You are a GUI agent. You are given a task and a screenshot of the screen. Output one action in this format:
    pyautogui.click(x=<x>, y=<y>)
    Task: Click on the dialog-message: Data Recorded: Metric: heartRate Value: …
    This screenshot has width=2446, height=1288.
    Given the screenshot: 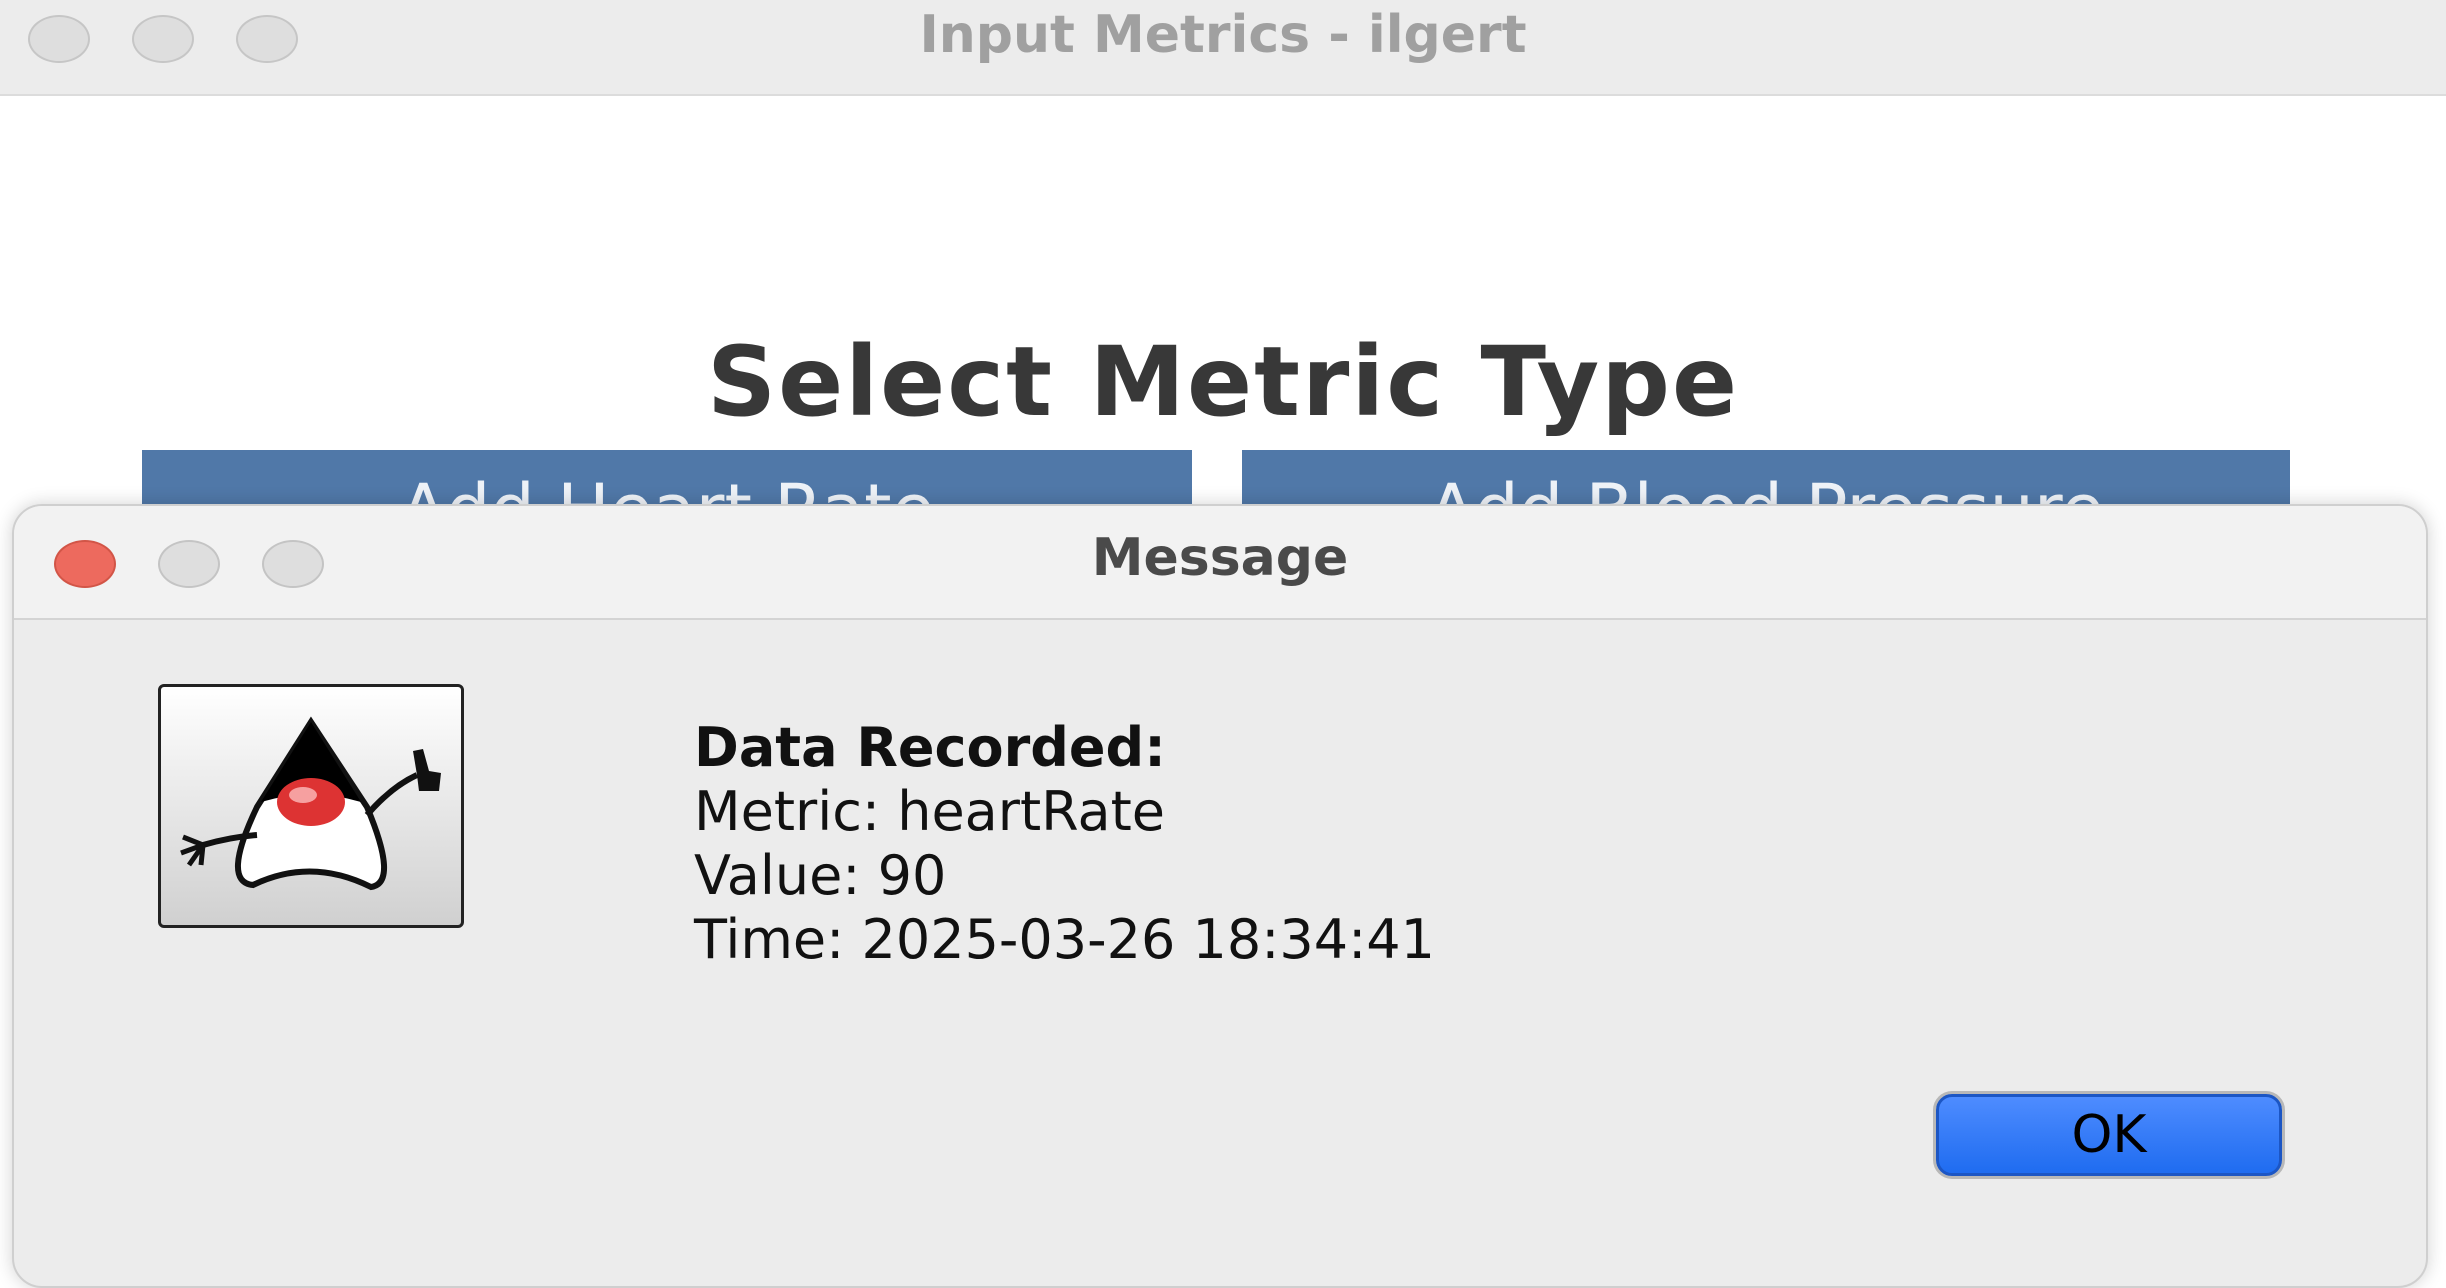 What is the action you would take?
    pyautogui.click(x=1064, y=844)
    